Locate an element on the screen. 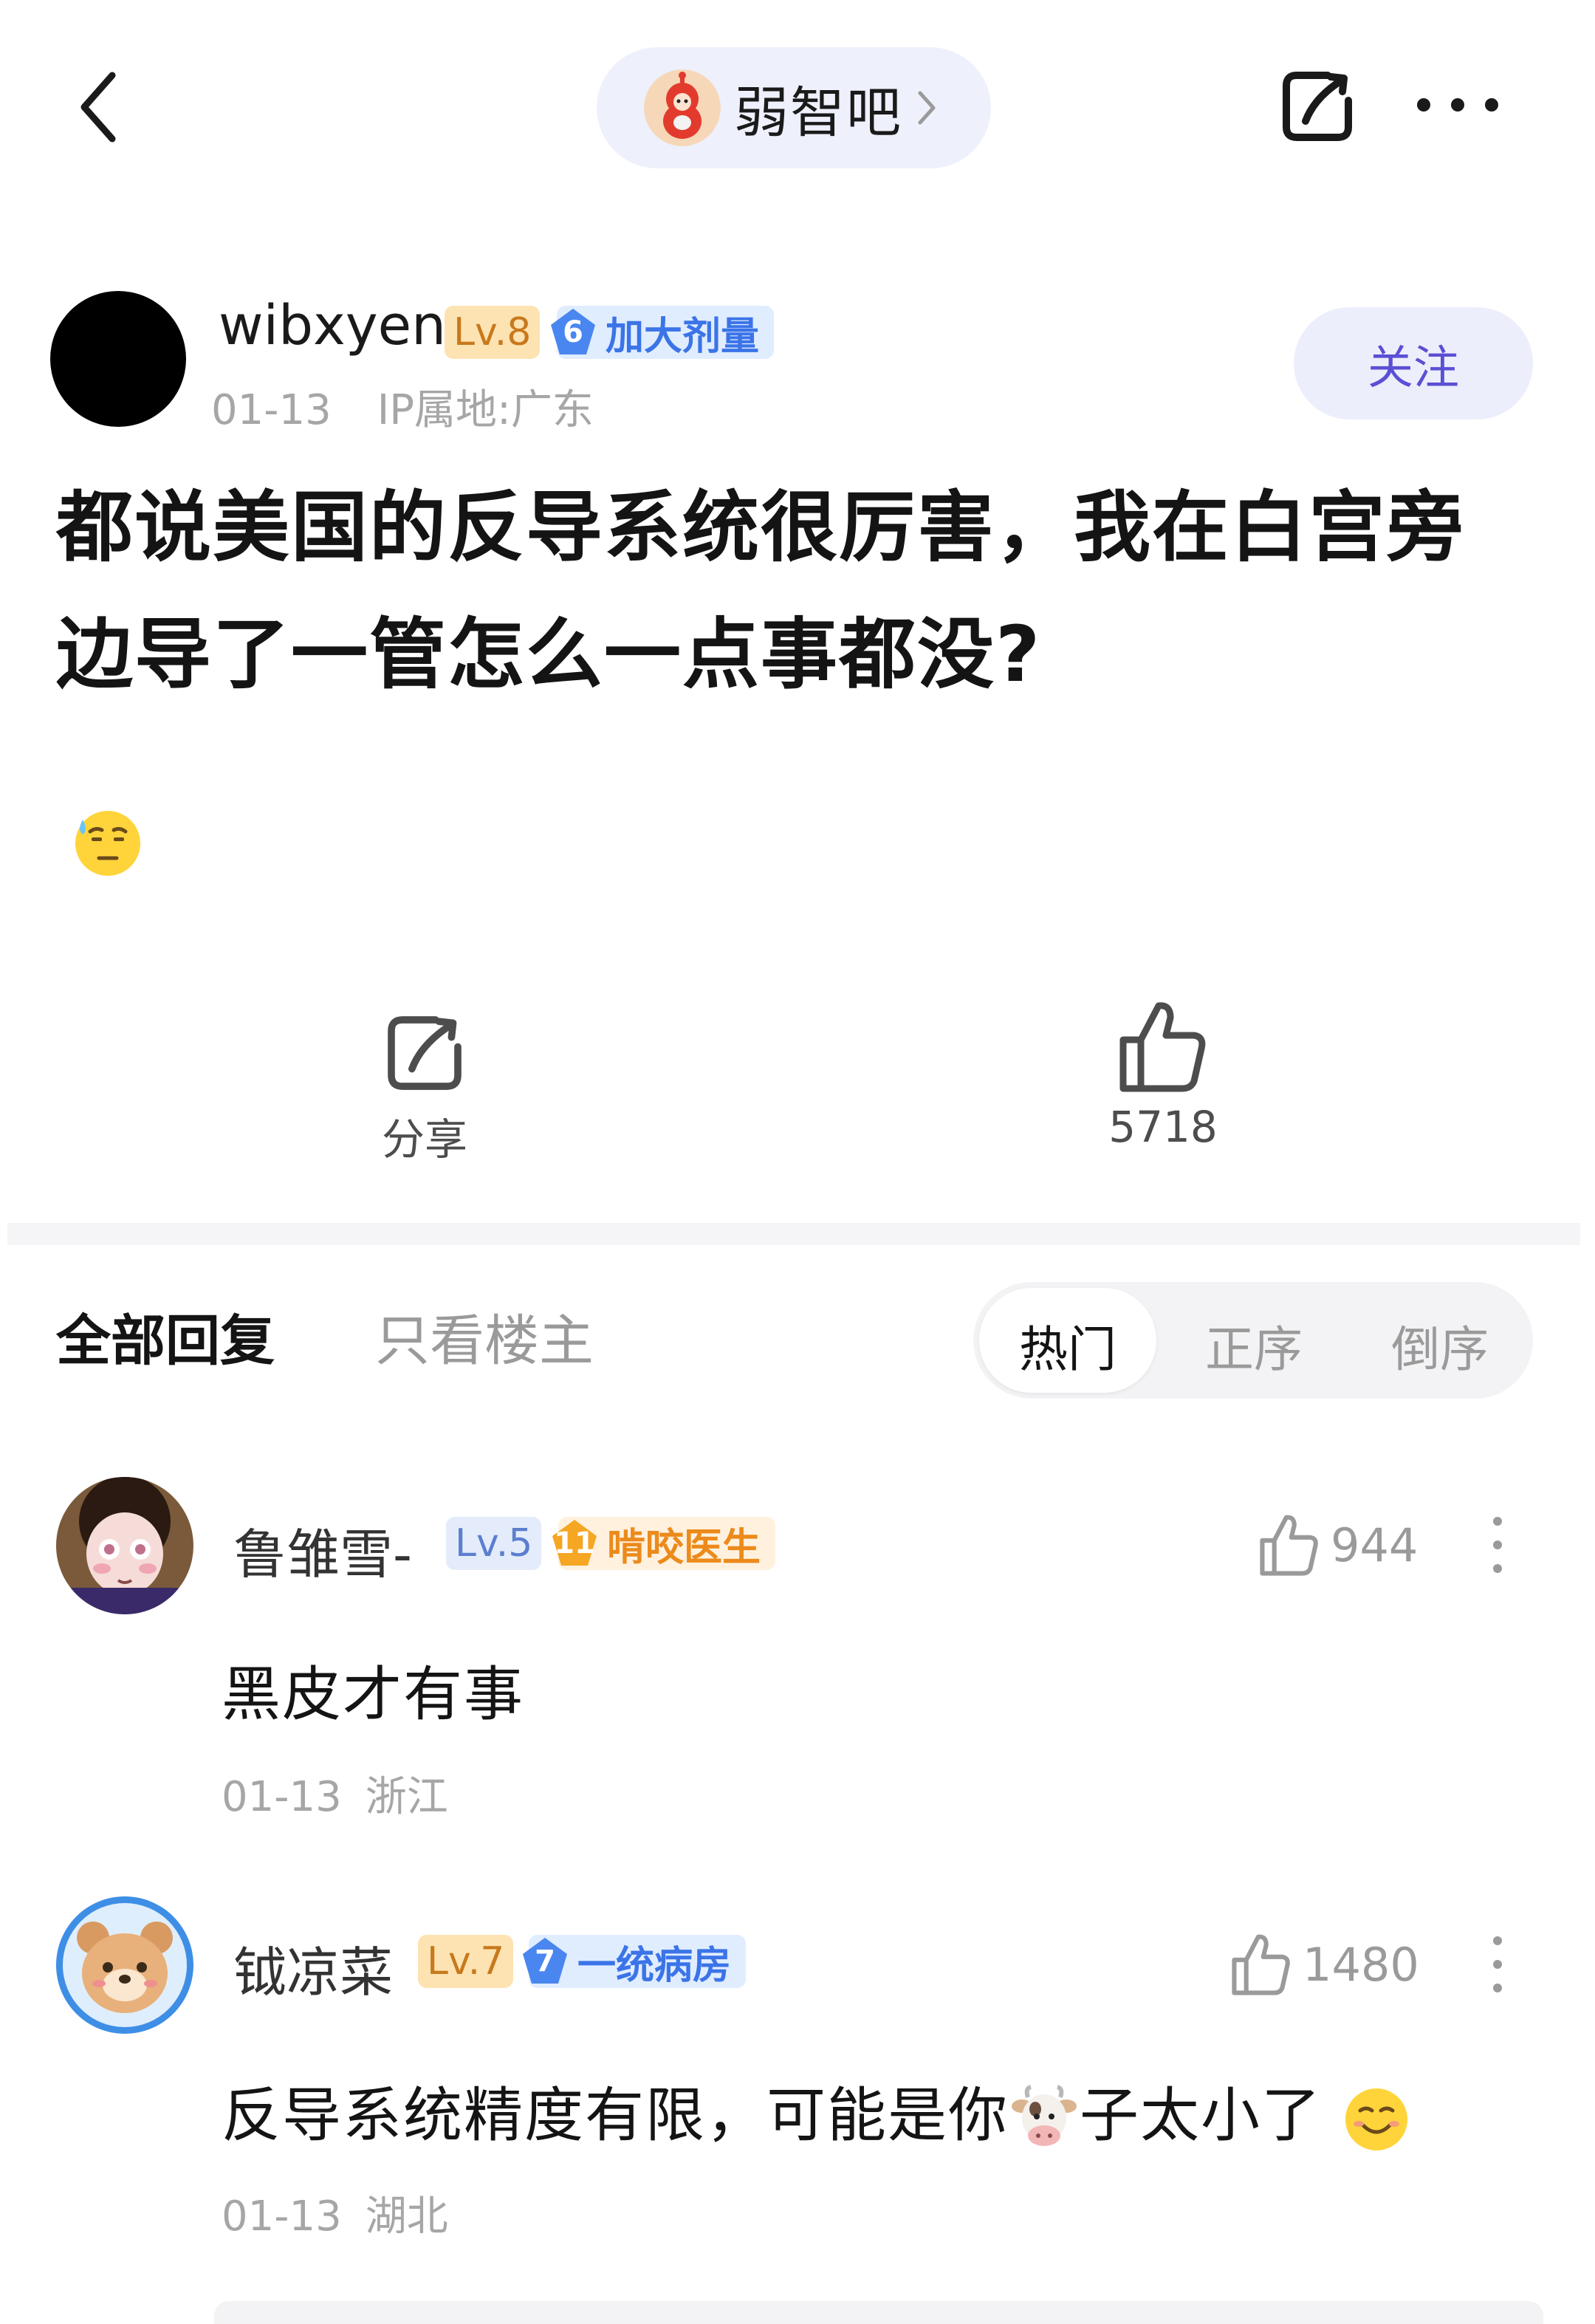 The width and height of the screenshot is (1595, 2324). sort-ascending: 正序 is located at coordinates (1254, 1345).